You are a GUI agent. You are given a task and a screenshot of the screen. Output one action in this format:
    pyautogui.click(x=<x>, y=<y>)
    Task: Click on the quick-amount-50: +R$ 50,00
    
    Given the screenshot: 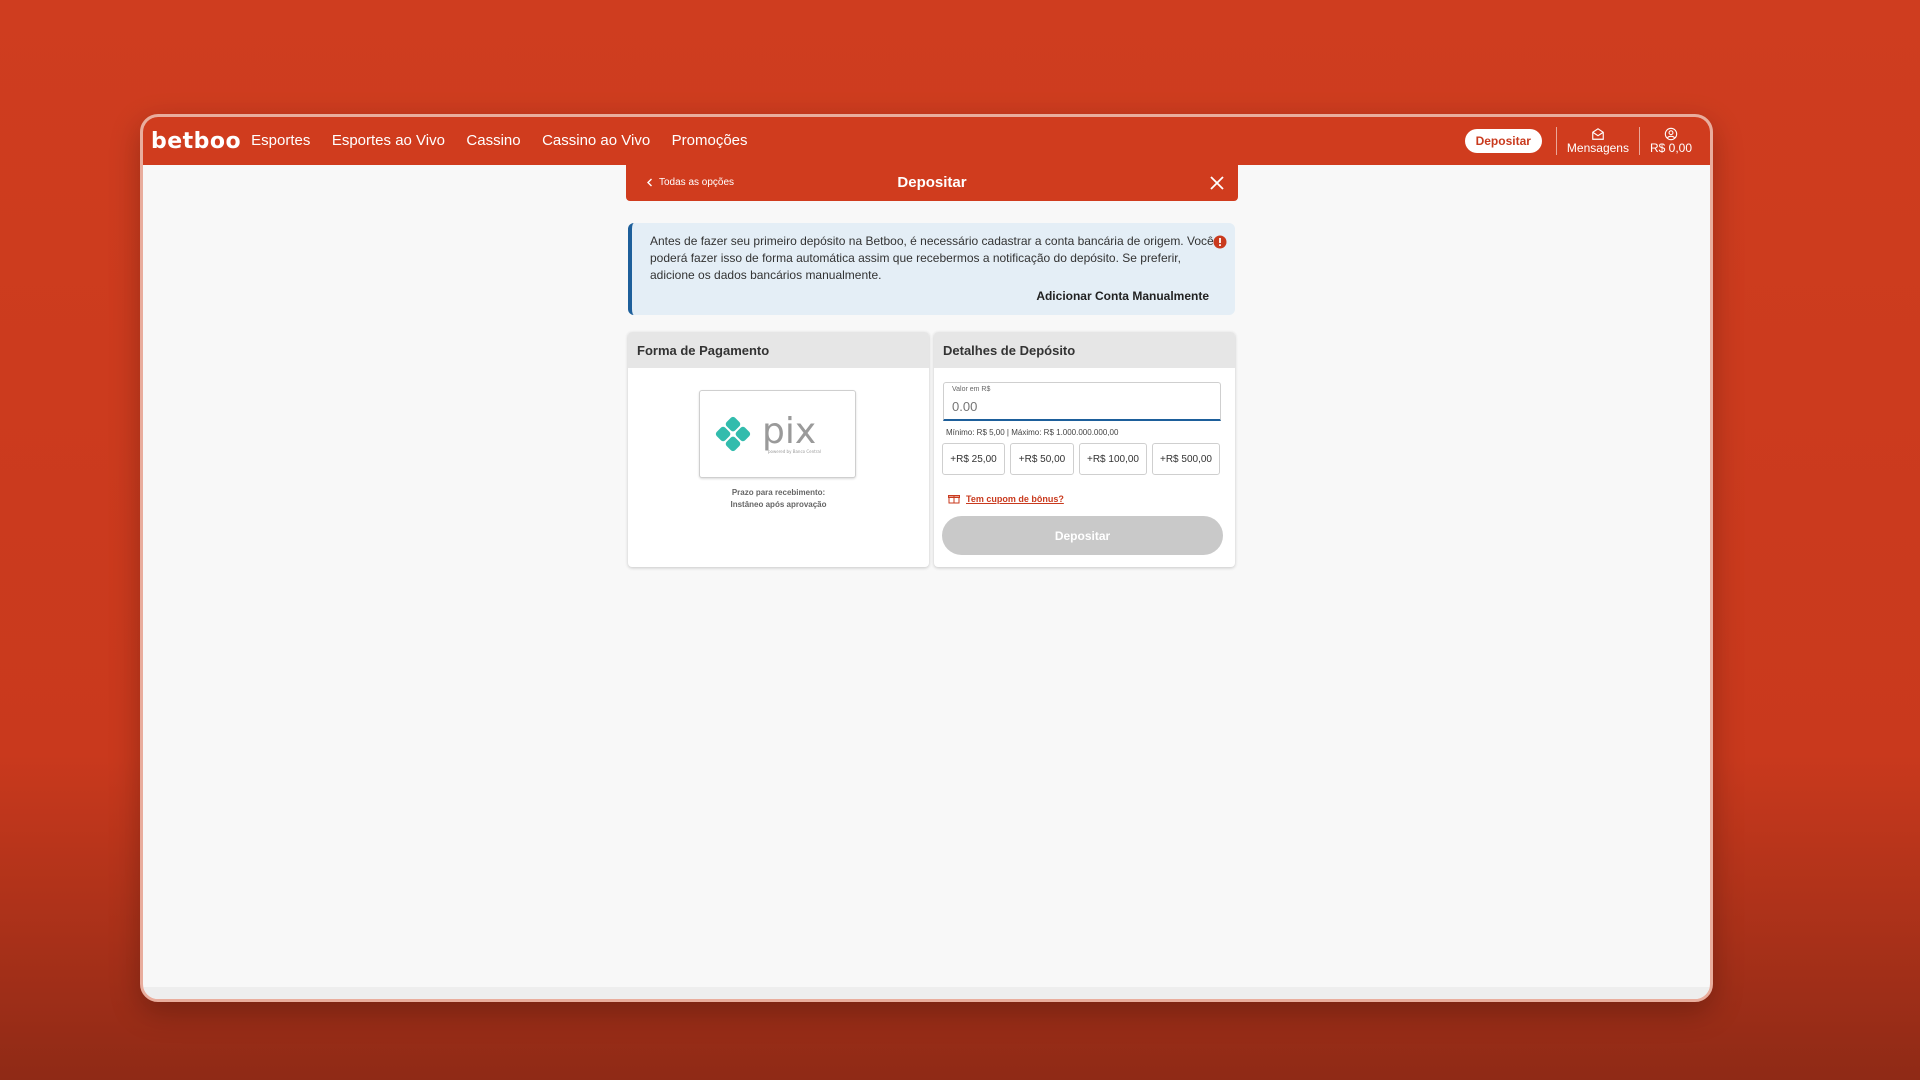 What is the action you would take?
    pyautogui.click(x=1042, y=459)
    